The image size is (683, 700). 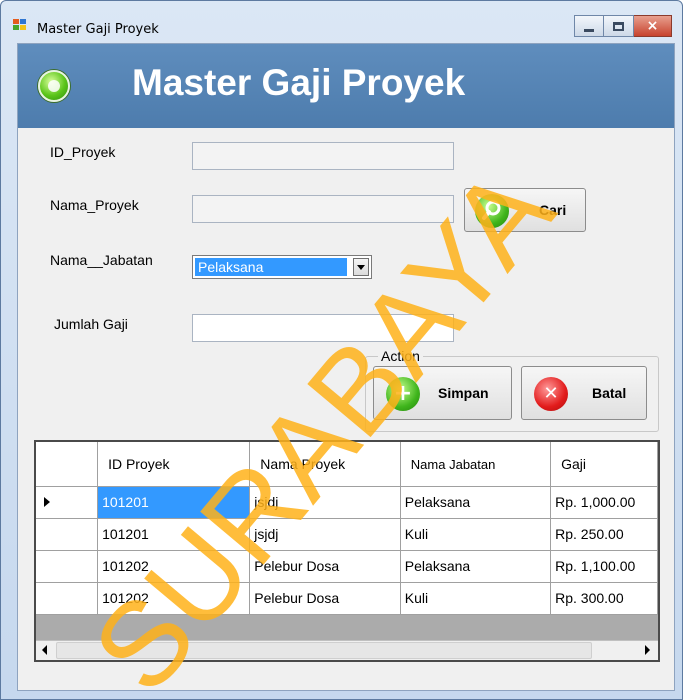 I want to click on nama-jabatan-select: Pelaksana, so click(x=282, y=267).